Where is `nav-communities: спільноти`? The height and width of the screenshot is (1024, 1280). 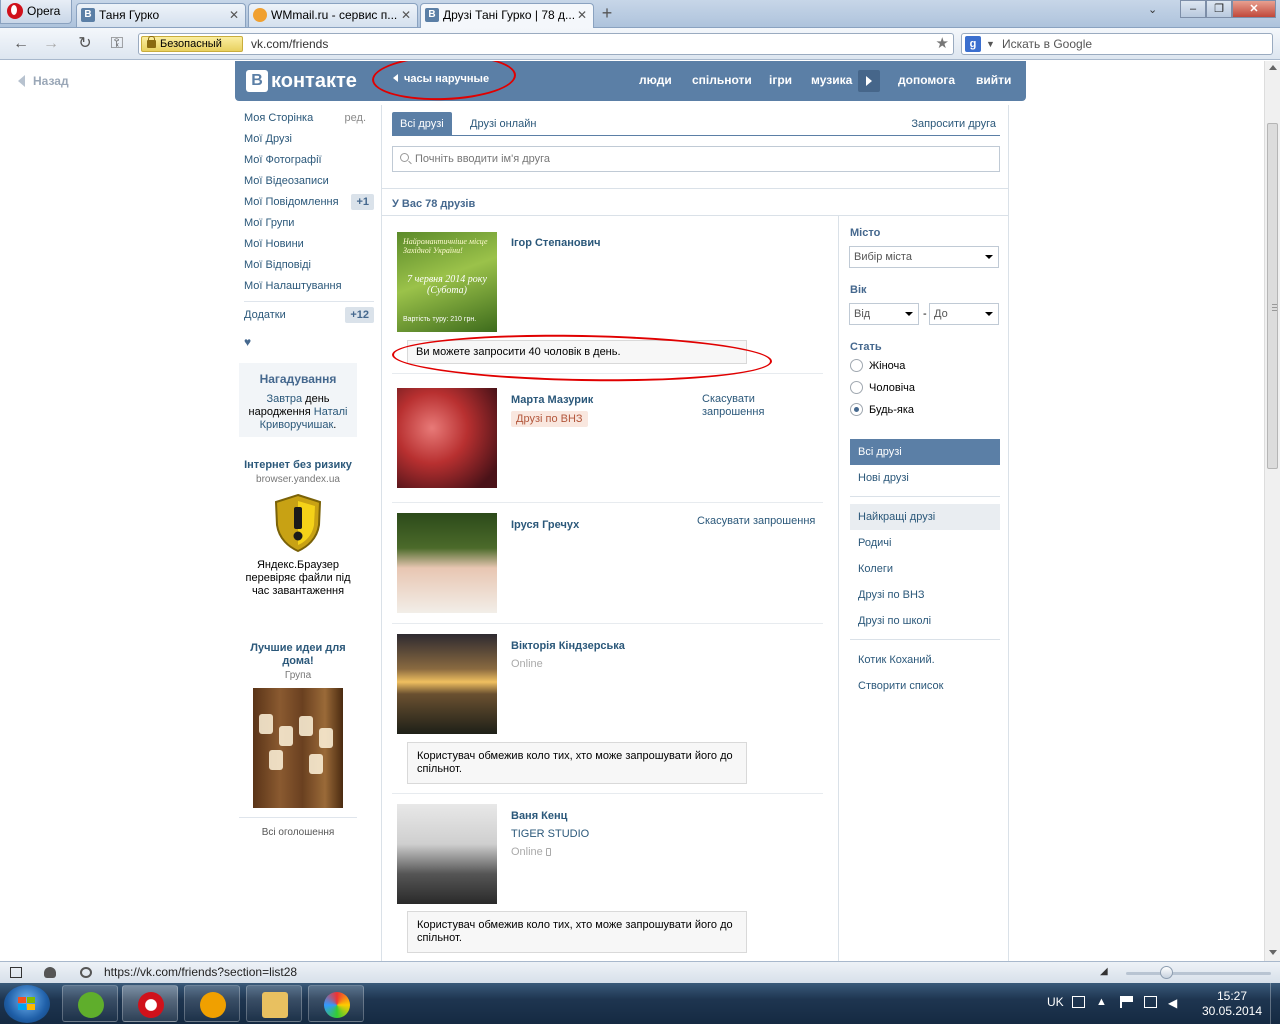
nav-communities: спільноти is located at coordinates (722, 80).